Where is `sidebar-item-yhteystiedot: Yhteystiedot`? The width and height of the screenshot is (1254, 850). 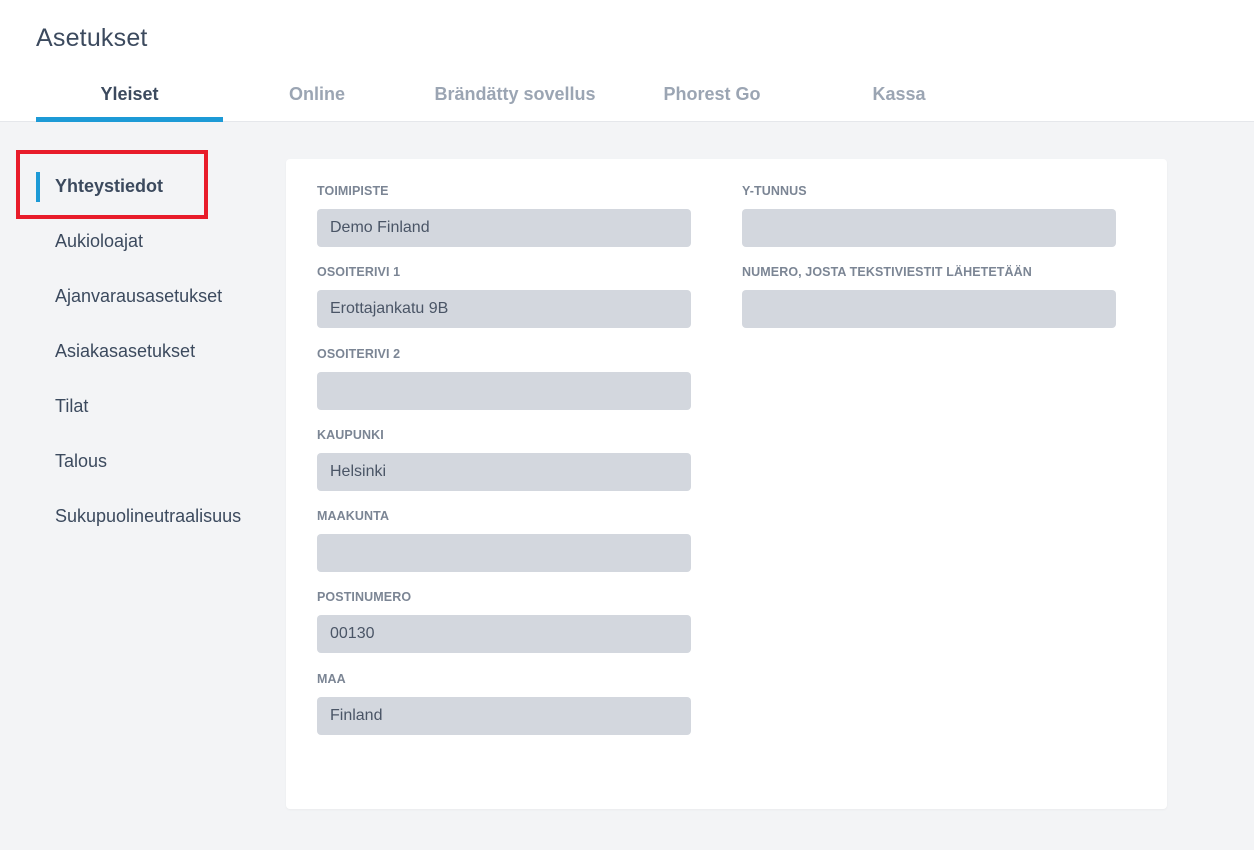 sidebar-item-yhteystiedot: Yhteystiedot is located at coordinates (109, 186).